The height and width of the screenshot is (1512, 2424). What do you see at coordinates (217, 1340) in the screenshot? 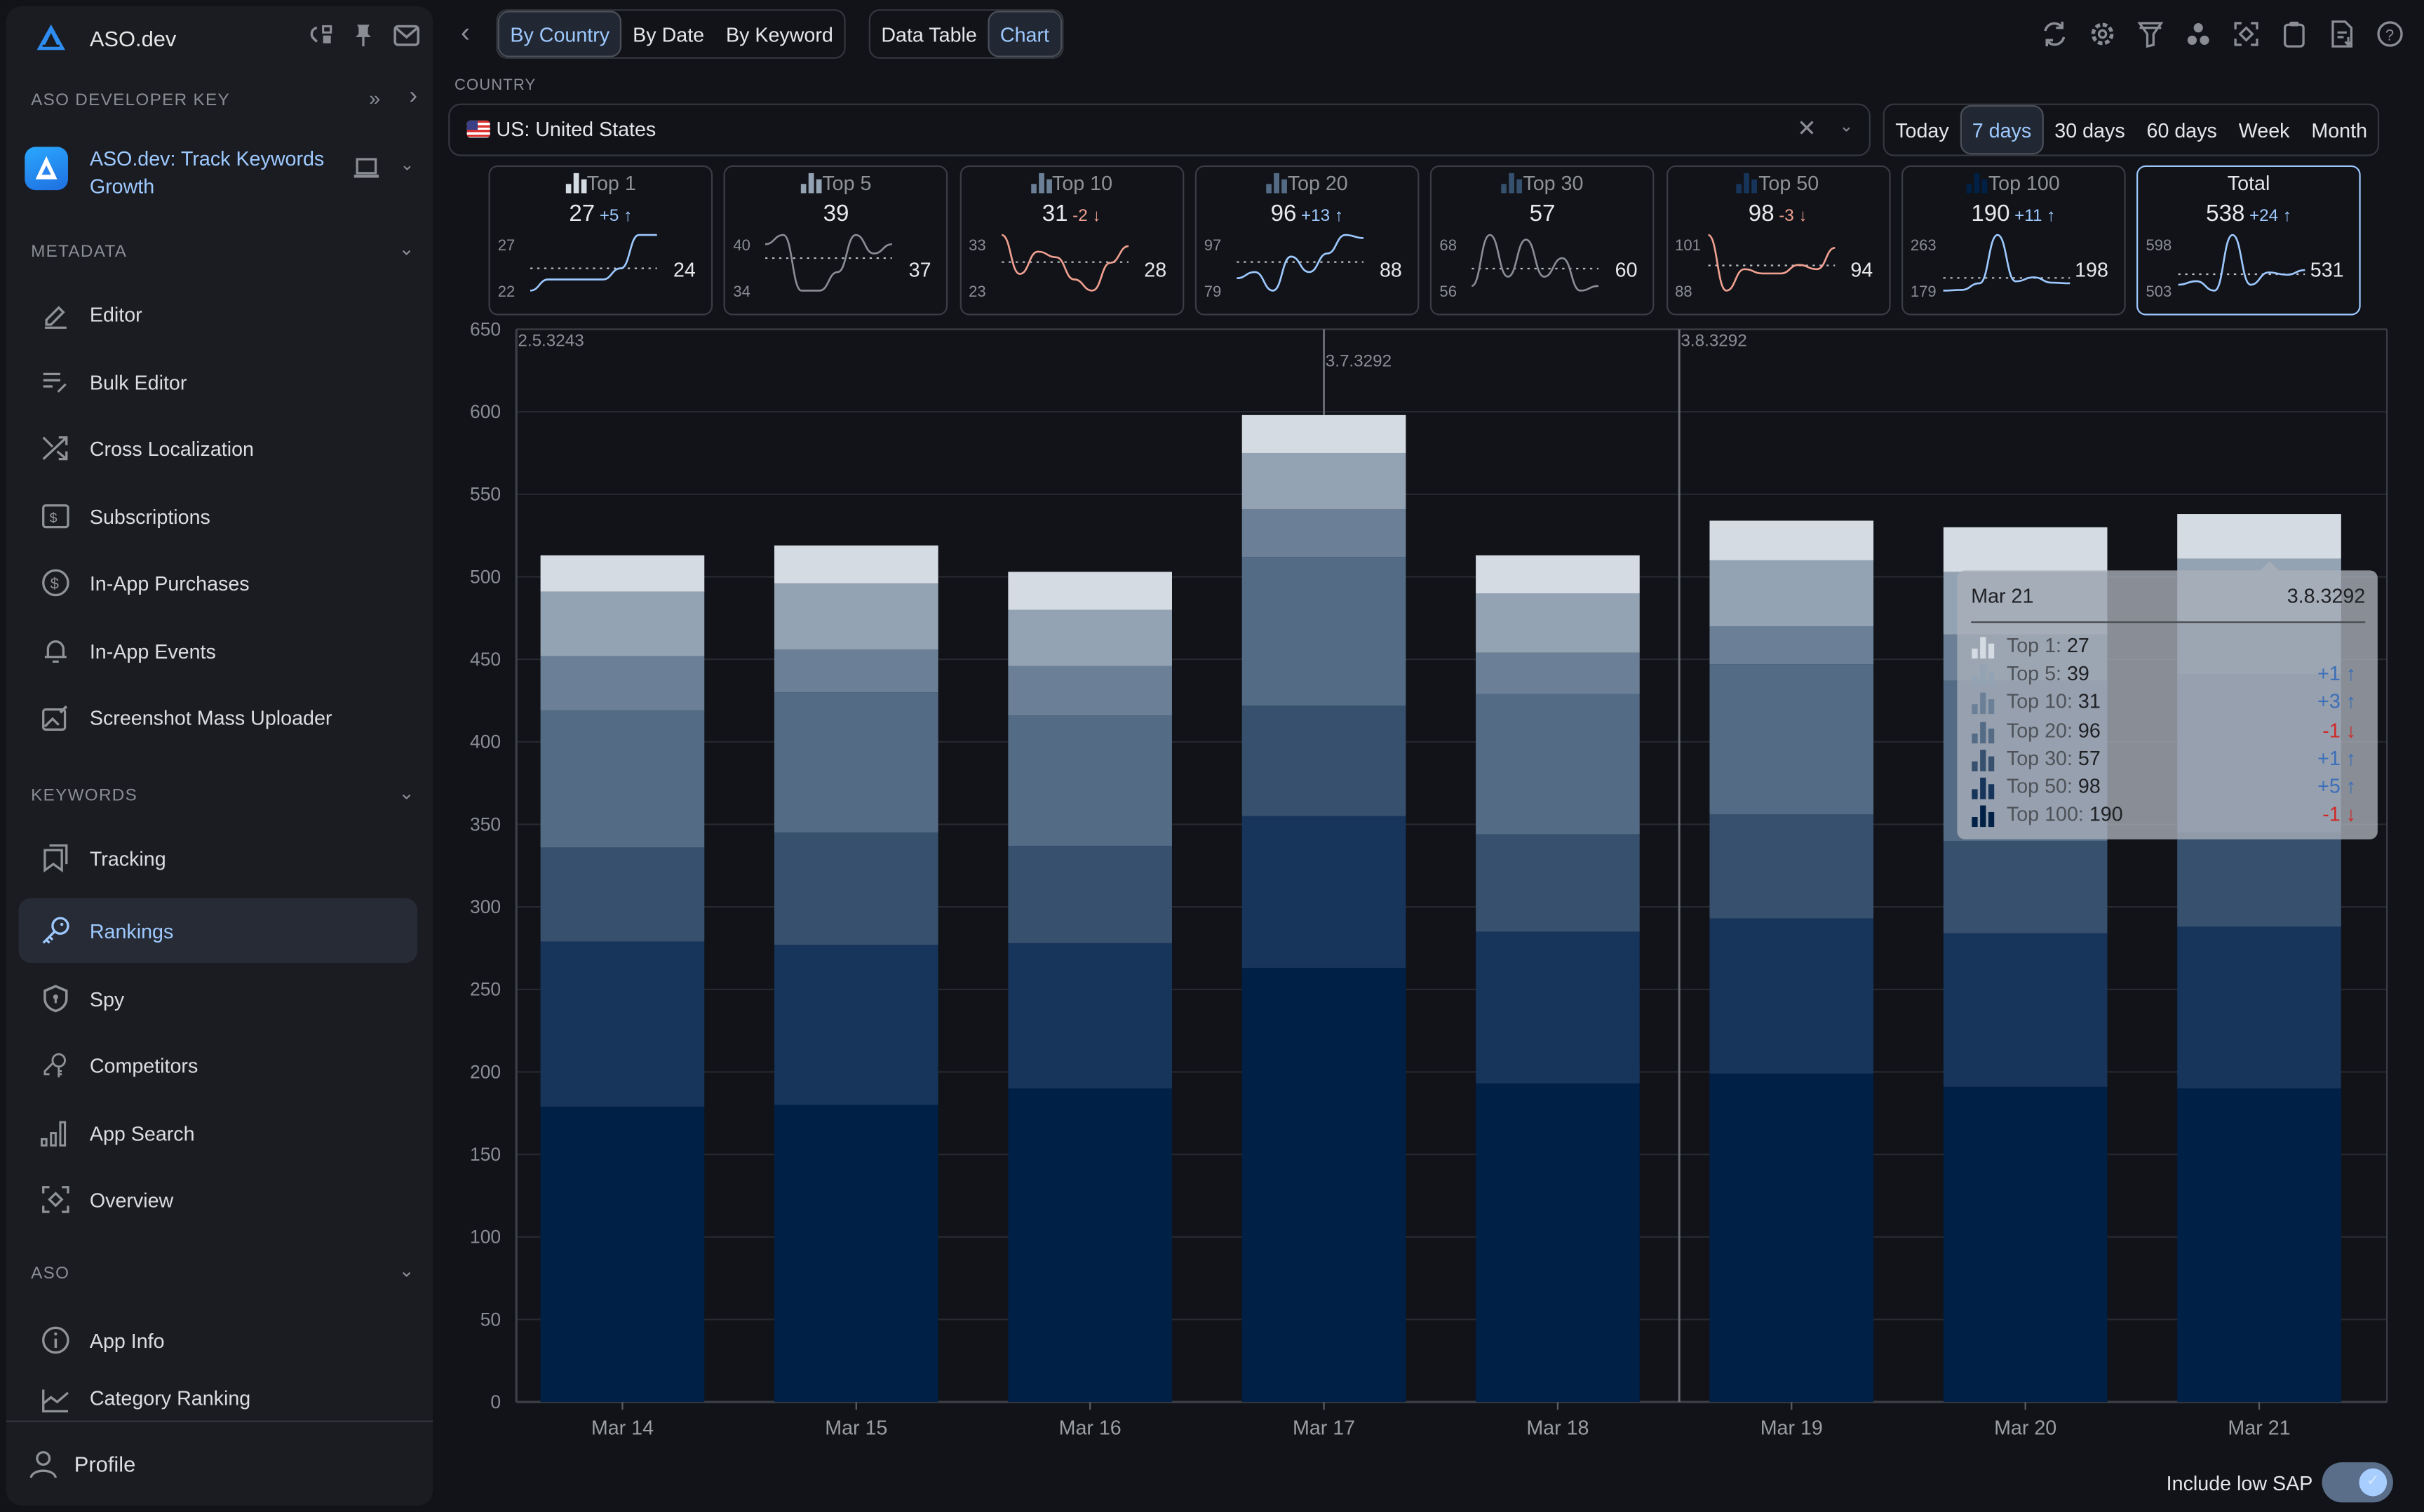
I see `sidebar-item-app-info: App Info` at bounding box center [217, 1340].